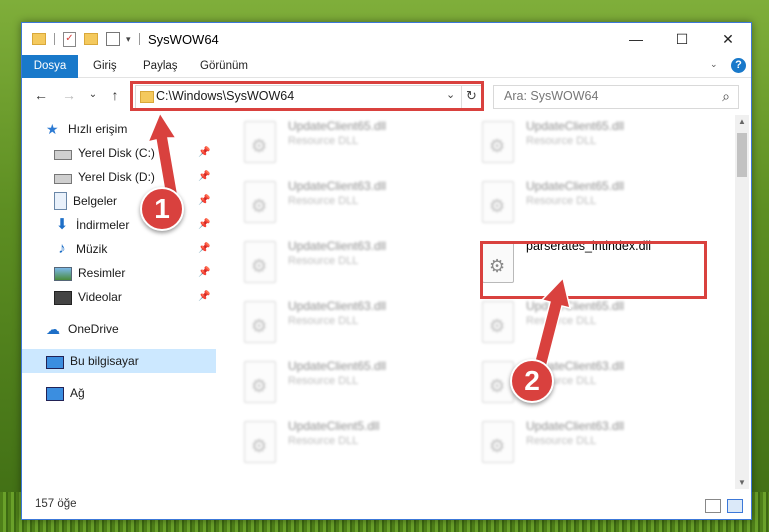  What do you see at coordinates (162, 209) in the screenshot?
I see `callout-1: 1` at bounding box center [162, 209].